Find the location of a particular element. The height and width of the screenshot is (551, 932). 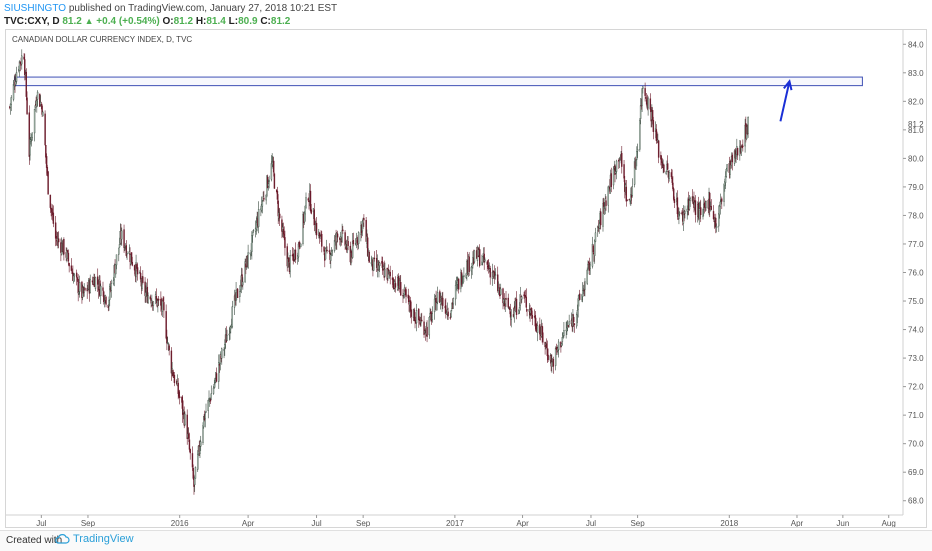

y-tick-label: 84.0 is located at coordinates (916, 44).